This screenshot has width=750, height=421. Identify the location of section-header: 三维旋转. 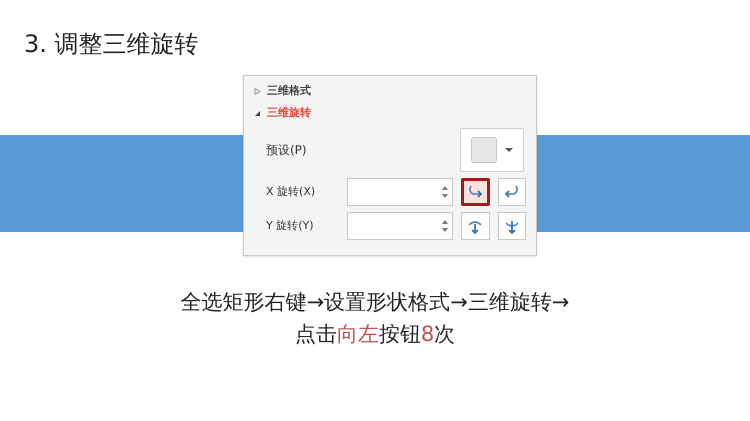
(289, 113).